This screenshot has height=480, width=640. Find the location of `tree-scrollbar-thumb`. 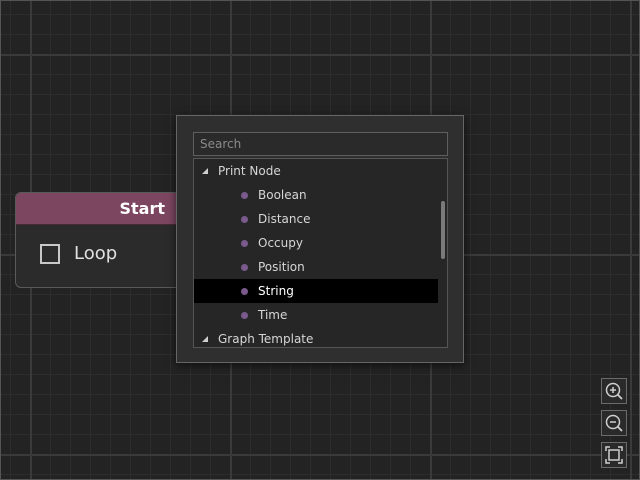

tree-scrollbar-thumb is located at coordinates (443, 230).